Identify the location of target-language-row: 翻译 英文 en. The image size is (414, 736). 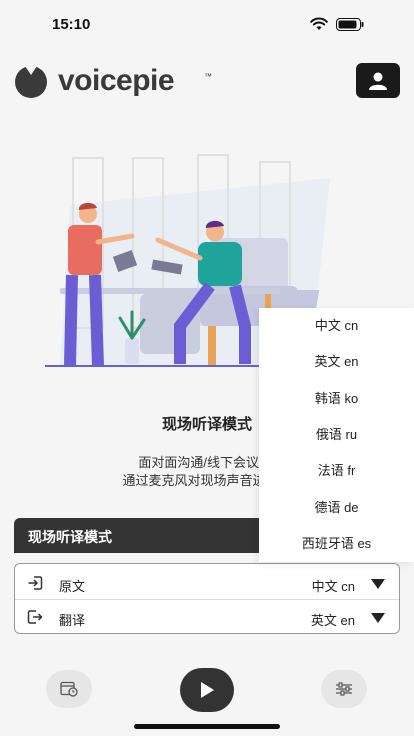
(207, 616).